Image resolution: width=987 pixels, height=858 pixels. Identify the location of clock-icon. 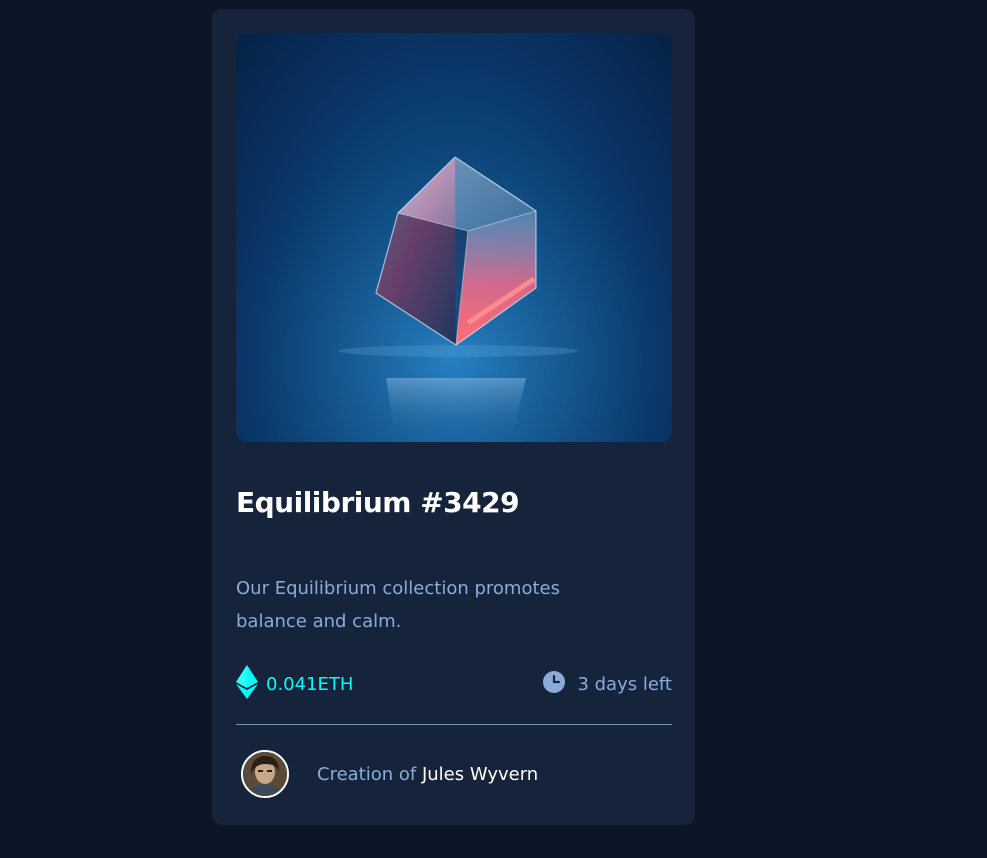
(554, 684).